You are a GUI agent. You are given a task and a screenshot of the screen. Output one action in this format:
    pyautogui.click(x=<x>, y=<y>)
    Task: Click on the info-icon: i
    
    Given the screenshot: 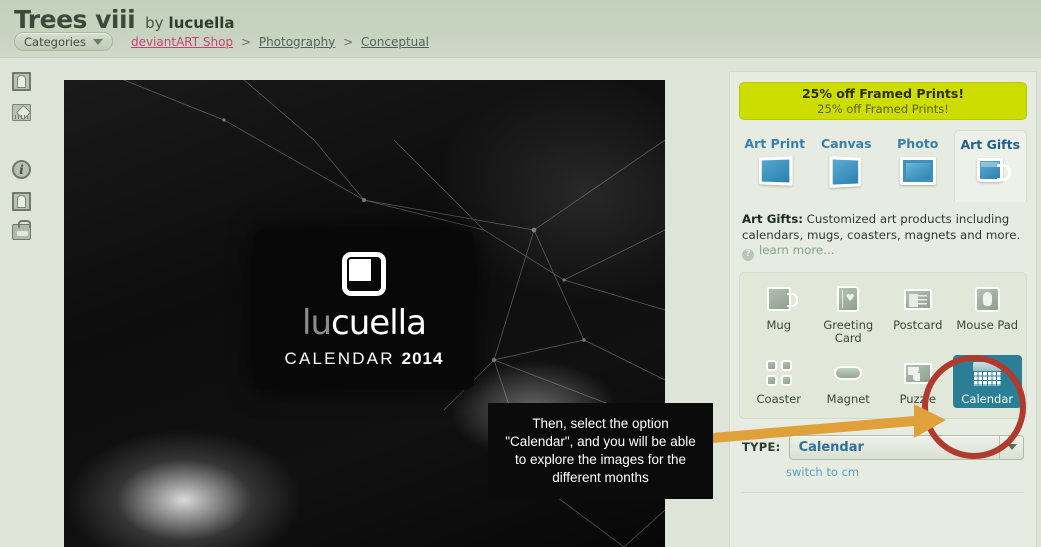 What is the action you would take?
    pyautogui.click(x=22, y=170)
    